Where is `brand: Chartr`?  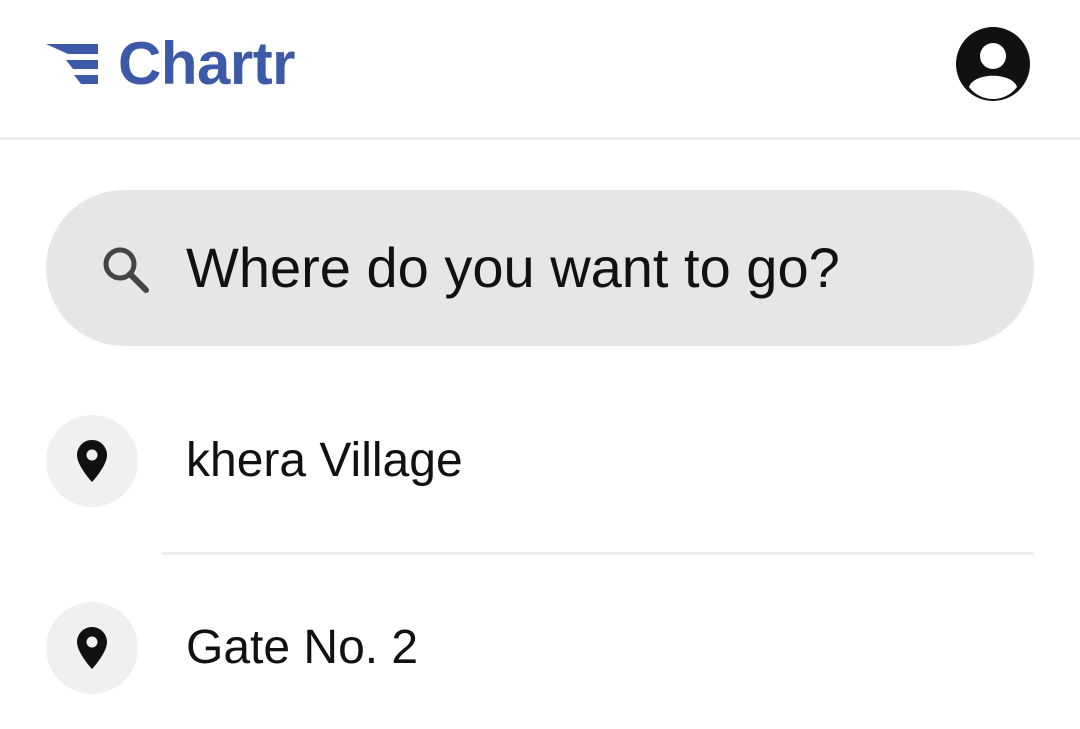
brand: Chartr is located at coordinates (171, 64).